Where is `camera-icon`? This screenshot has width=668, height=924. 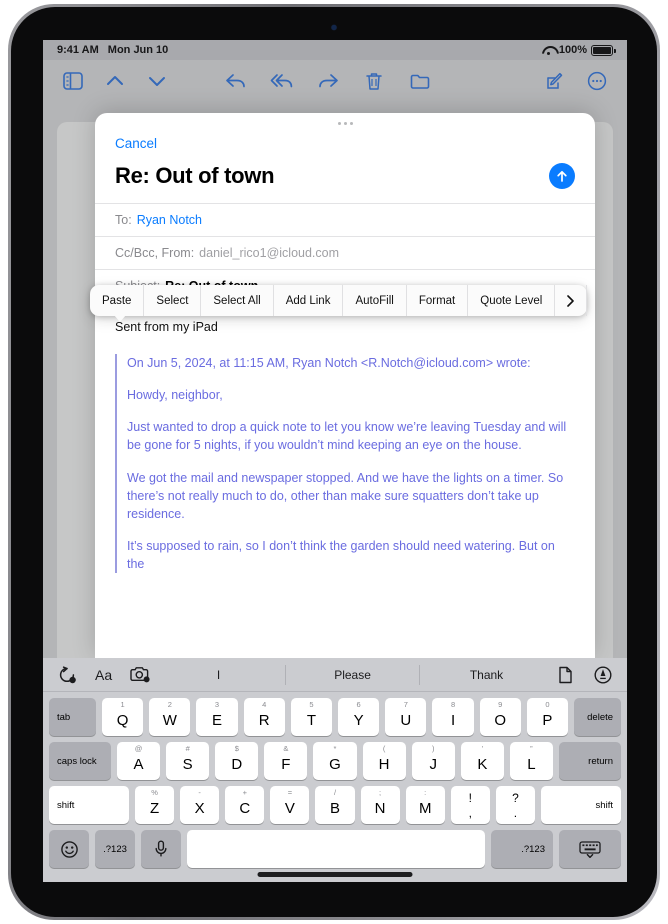
camera-icon is located at coordinates (140, 675).